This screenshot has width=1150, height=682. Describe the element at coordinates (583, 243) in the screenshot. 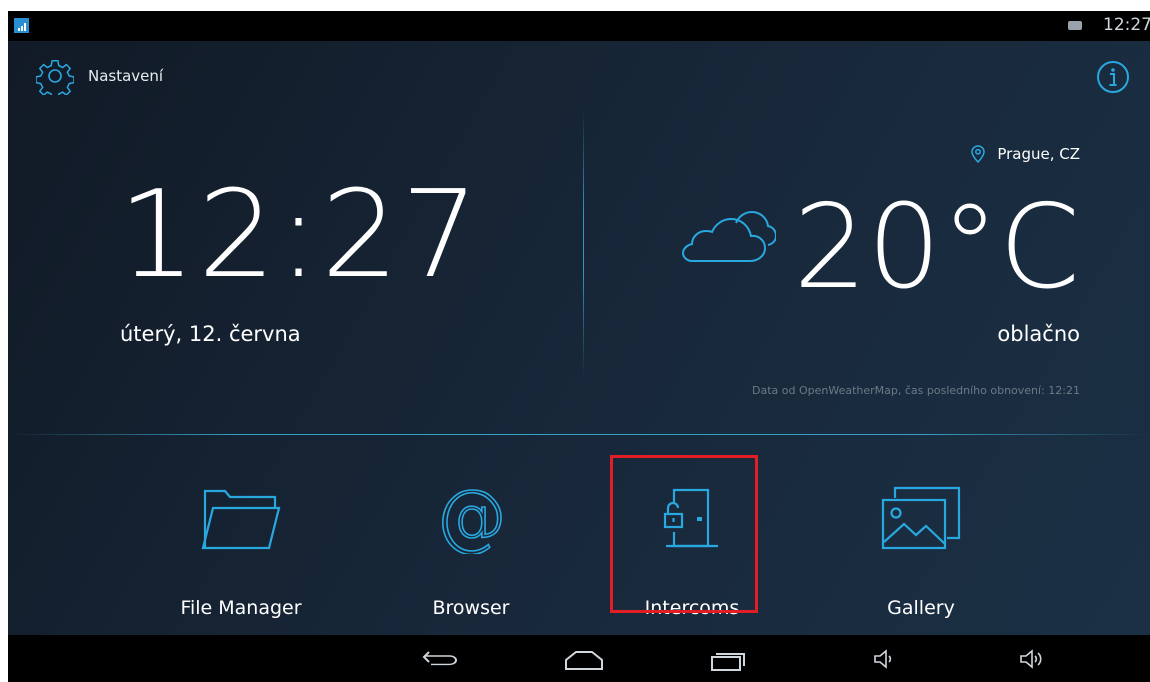

I see `vertical-divider` at that location.